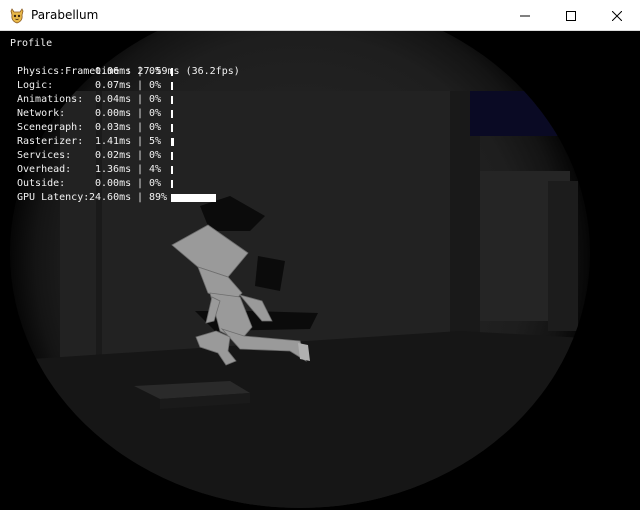  I want to click on profile-row-ms: 1.41ms, so click(113, 141).